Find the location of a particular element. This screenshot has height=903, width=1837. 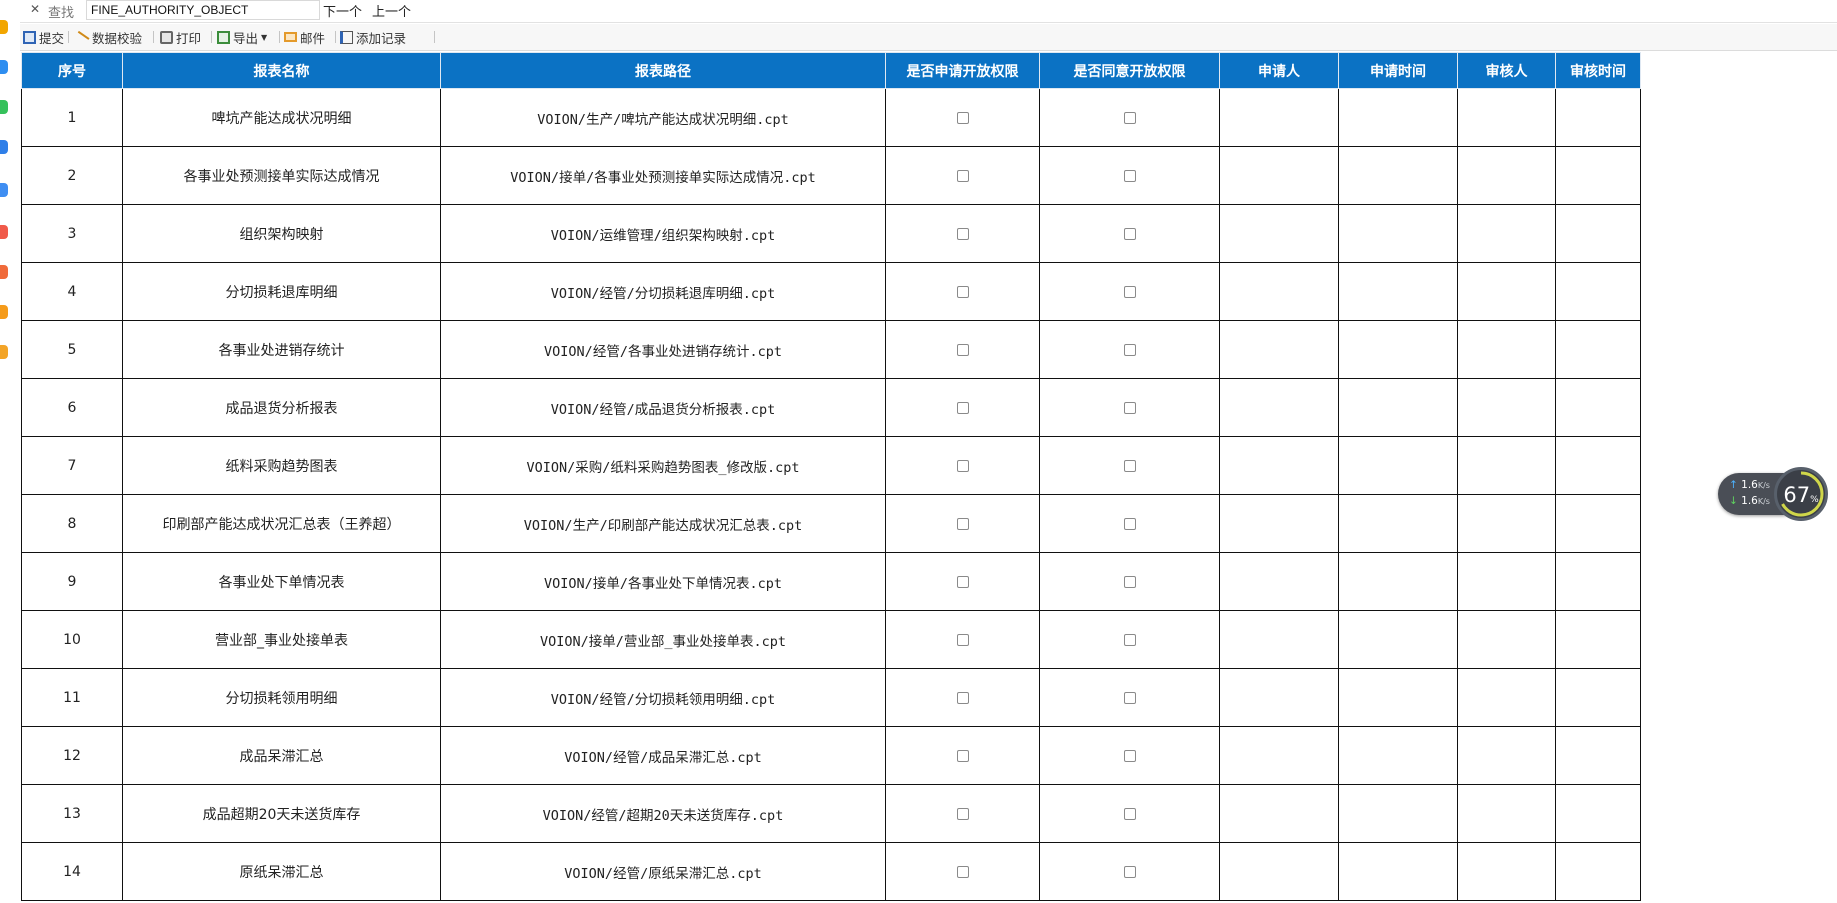

row-number-cell: 4 is located at coordinates (72, 291).